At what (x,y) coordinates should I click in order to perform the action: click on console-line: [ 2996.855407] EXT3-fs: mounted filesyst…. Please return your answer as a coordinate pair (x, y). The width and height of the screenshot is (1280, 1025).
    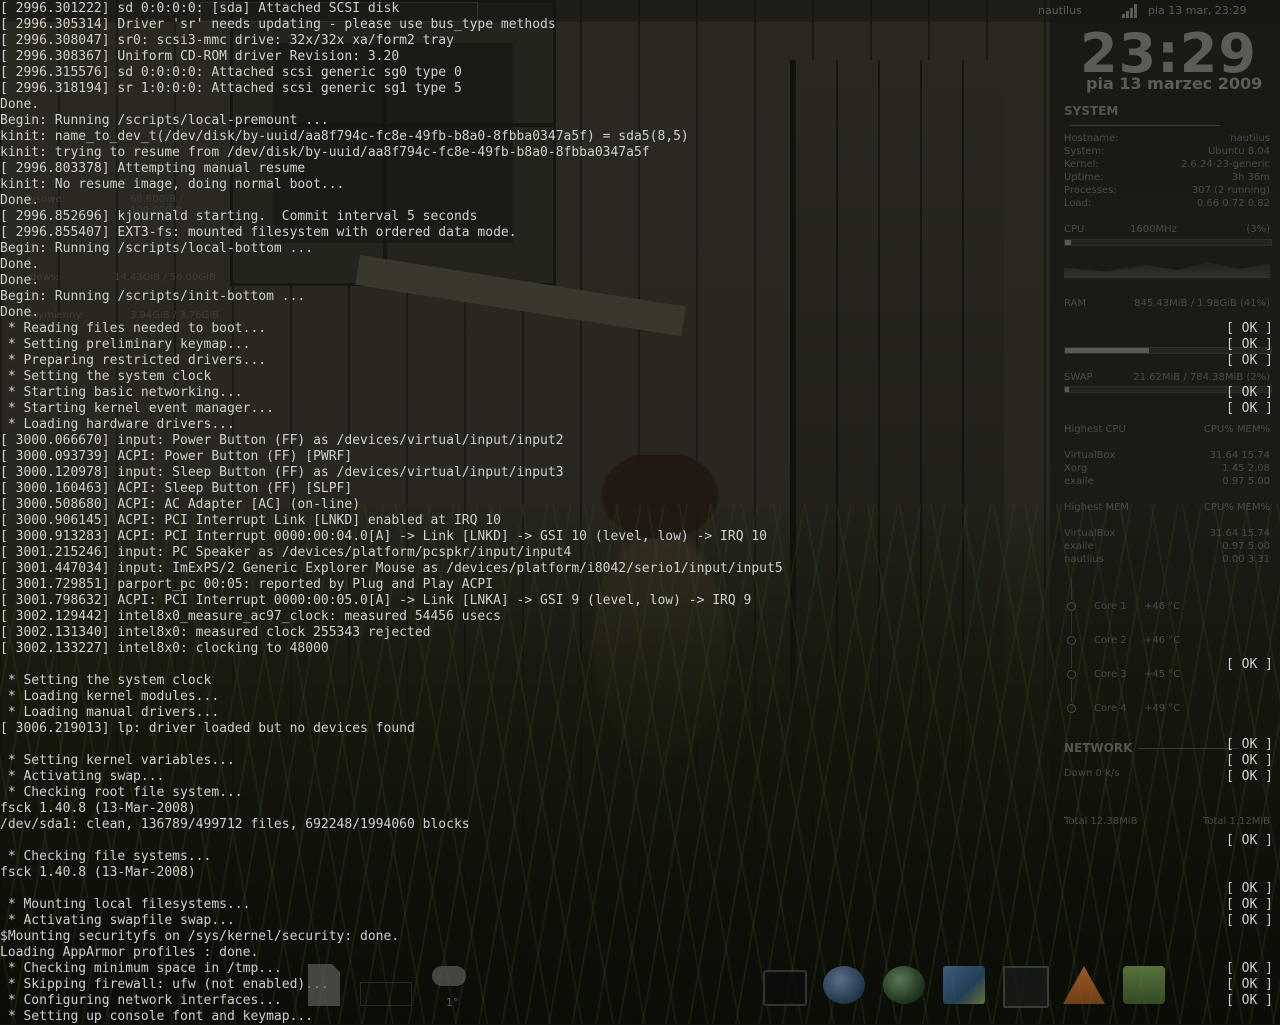
    Looking at the image, I should click on (258, 232).